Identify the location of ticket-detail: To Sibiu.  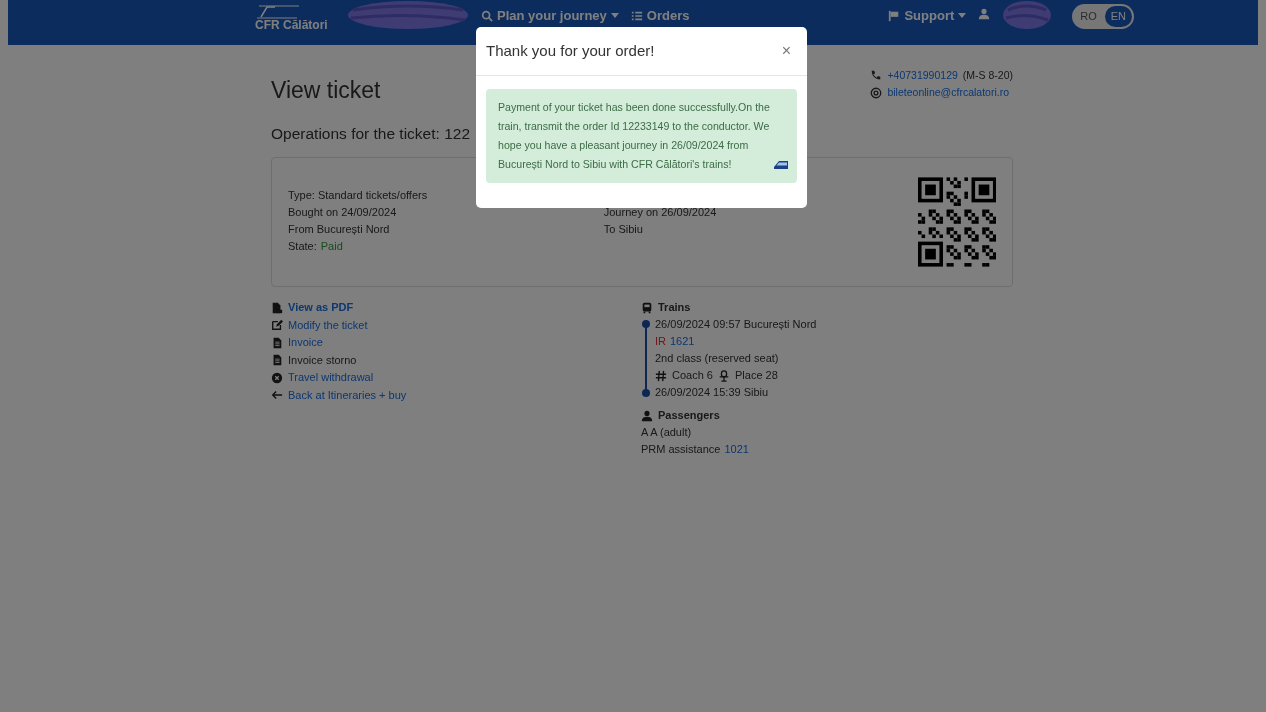
(623, 230).